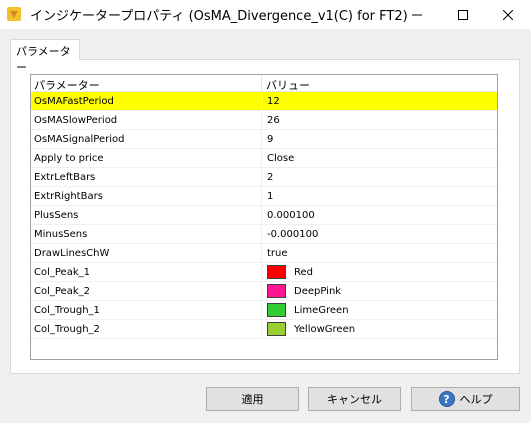  I want to click on grid-header: パラメーター バリュー, so click(264, 83).